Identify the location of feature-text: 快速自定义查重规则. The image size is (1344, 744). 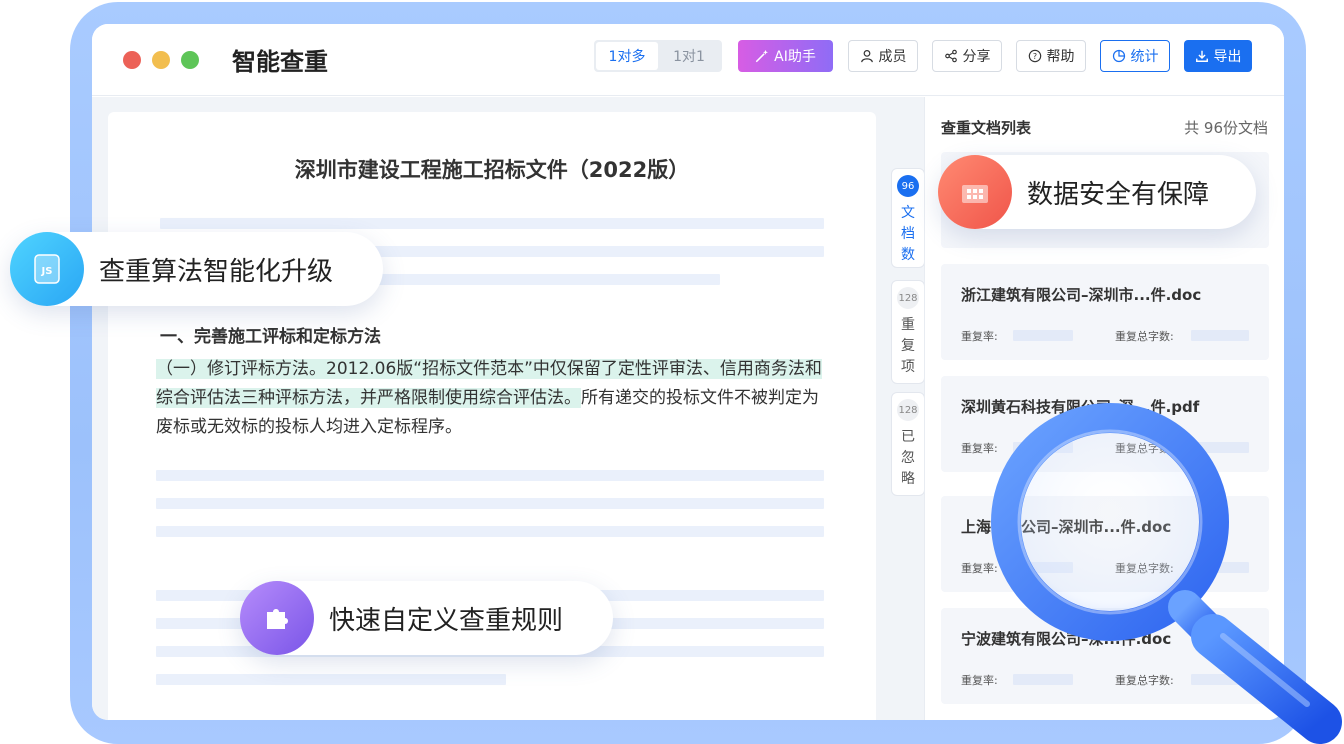
(446, 620).